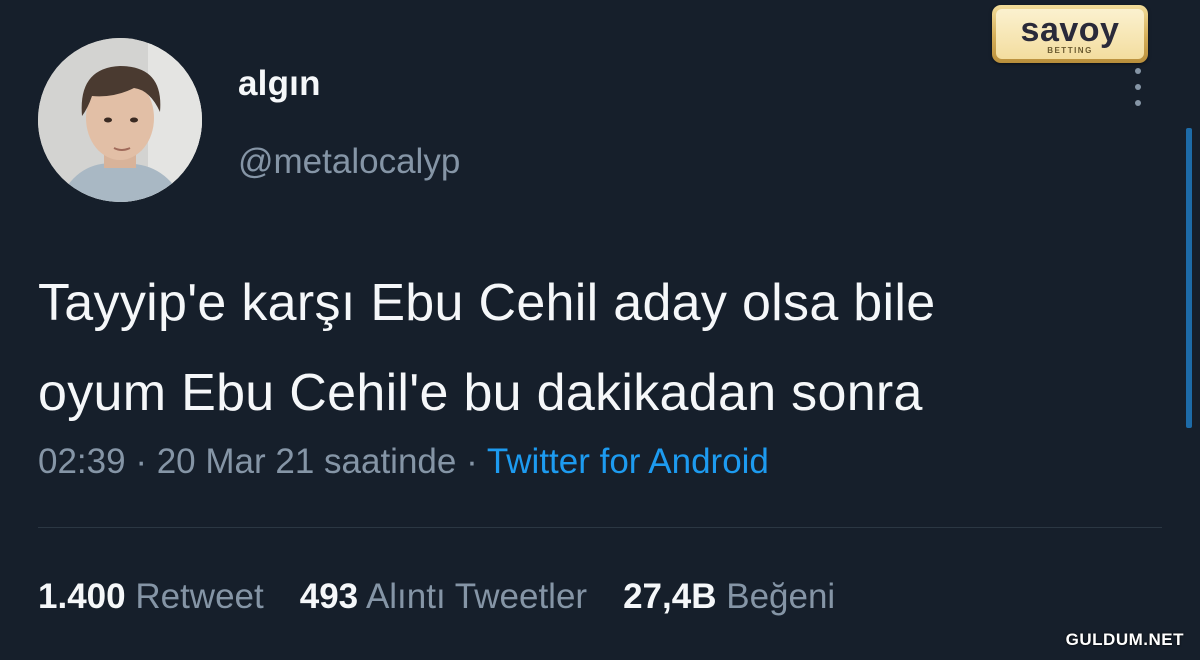 This screenshot has height=660, width=1200. What do you see at coordinates (349, 162) in the screenshot?
I see `user-handle: @metalocalyp` at bounding box center [349, 162].